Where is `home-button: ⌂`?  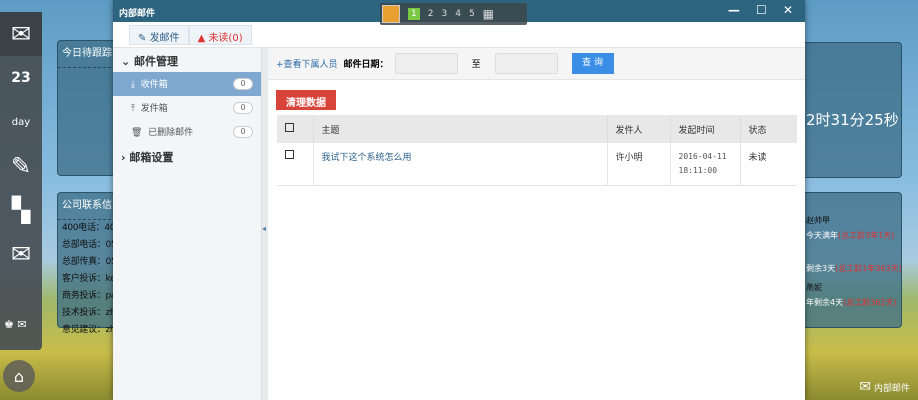
home-button: ⌂ is located at coordinates (19, 376).